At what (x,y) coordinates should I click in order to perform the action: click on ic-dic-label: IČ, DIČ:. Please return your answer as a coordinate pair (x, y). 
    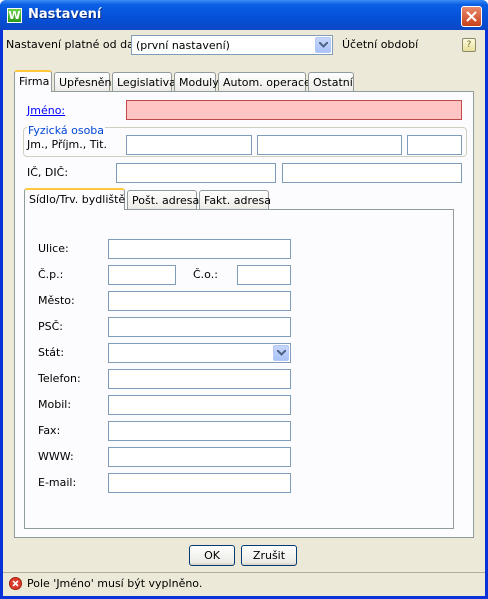
    Looking at the image, I should click on (48, 172).